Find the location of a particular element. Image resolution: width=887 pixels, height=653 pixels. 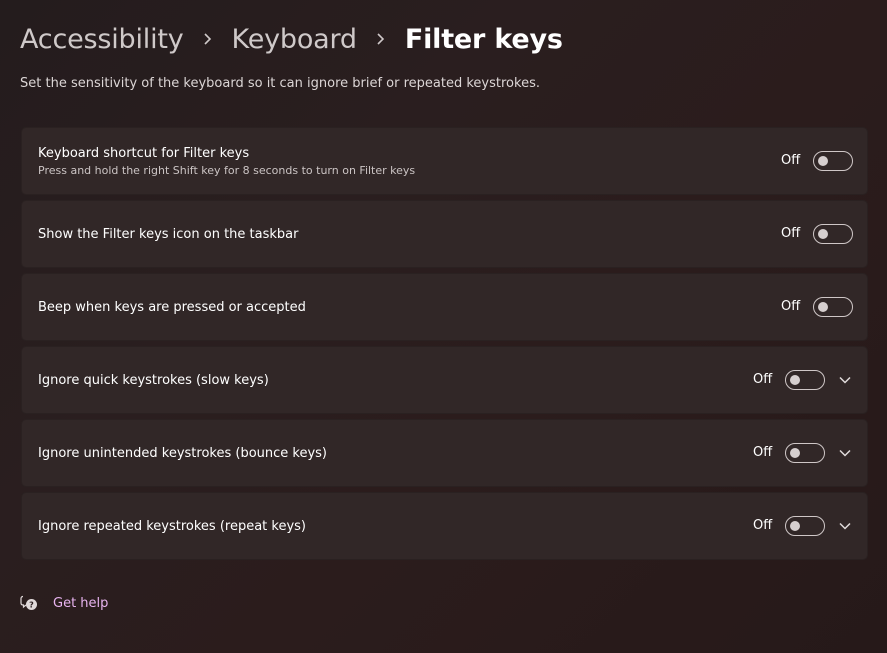

setting-title: Show the Filter keys icon on the taskbar is located at coordinates (168, 234).